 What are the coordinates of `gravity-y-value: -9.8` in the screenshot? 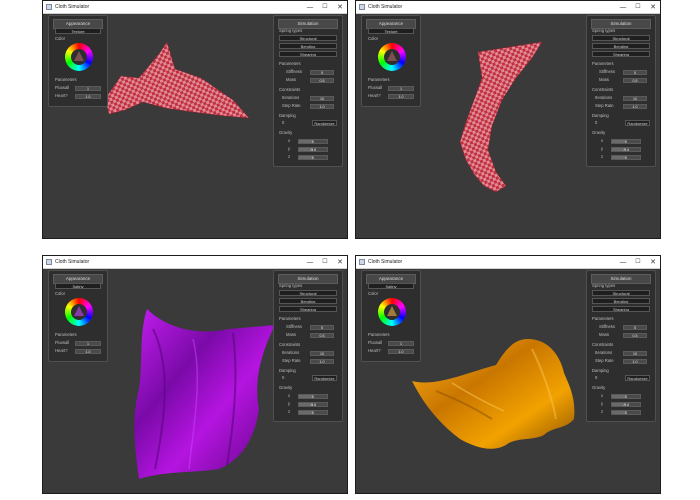 It's located at (626, 150).